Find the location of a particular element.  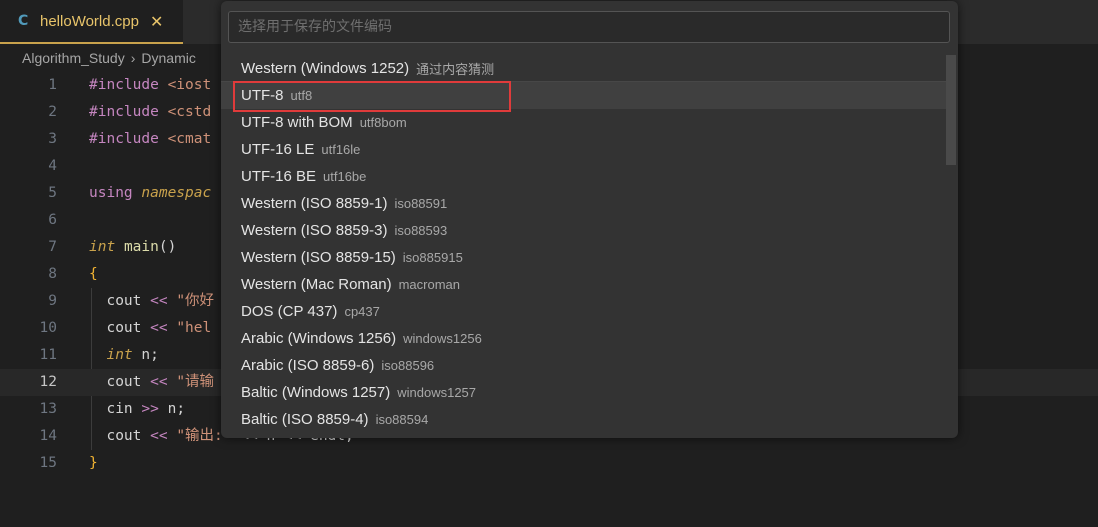

list-item: UTF-8 with BOM utf8bom is located at coordinates (583, 122).